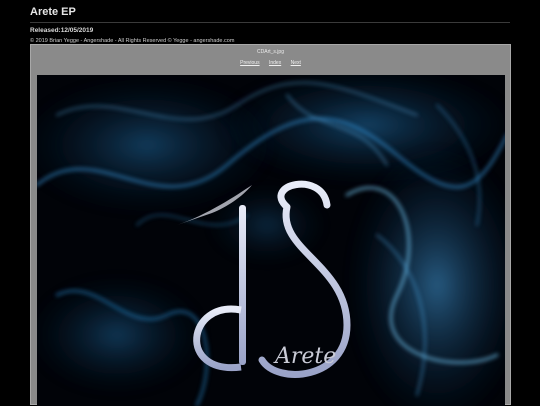  What do you see at coordinates (249, 63) in the screenshot?
I see `previous-link: Previous` at bounding box center [249, 63].